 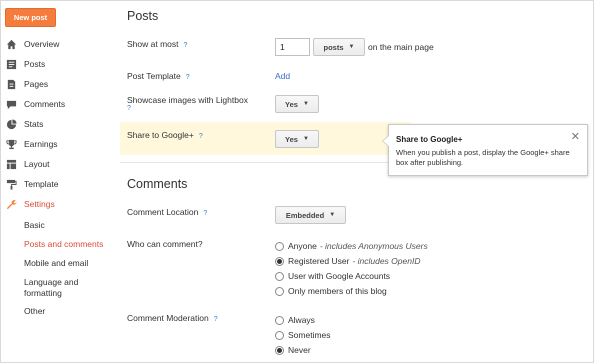 I want to click on sidebar-item-settings: Settings, so click(x=30, y=204).